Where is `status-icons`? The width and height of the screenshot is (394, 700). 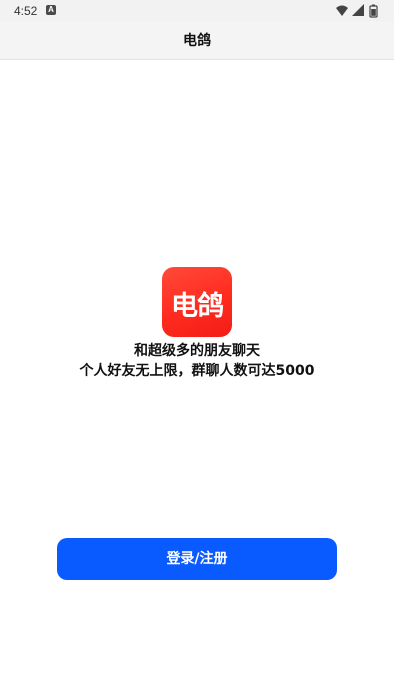
status-icons is located at coordinates (359, 11).